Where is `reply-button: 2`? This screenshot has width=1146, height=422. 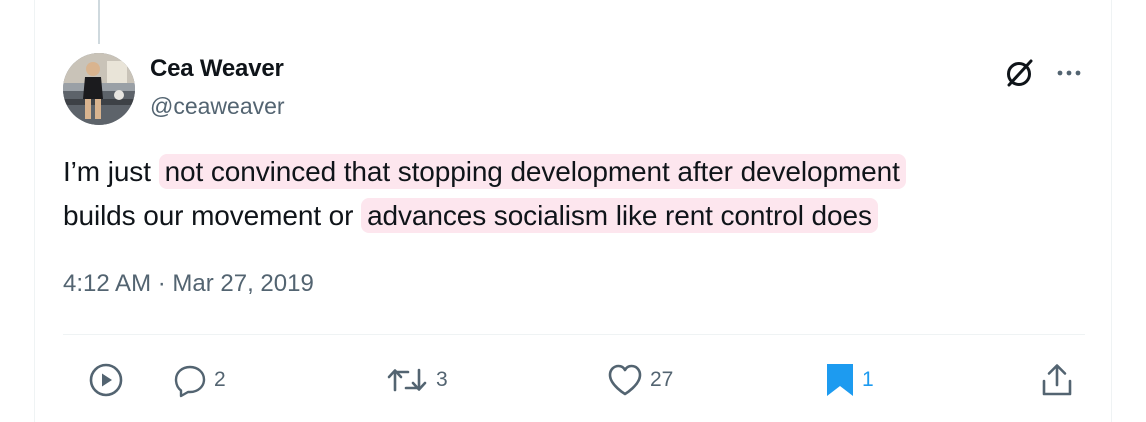 reply-button: 2 is located at coordinates (199, 380).